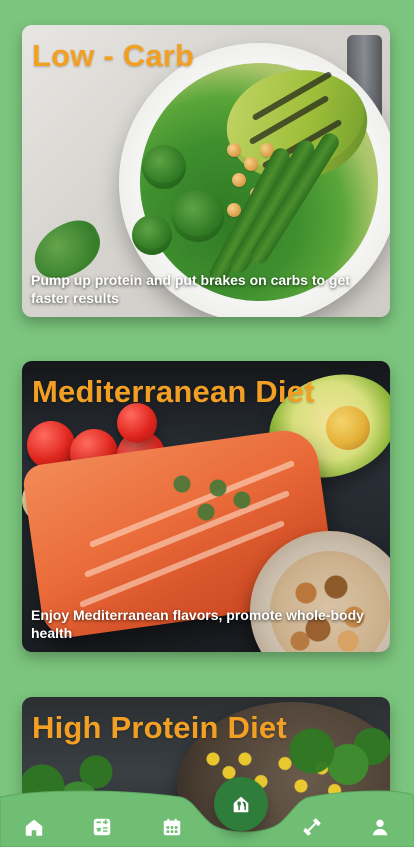 Image resolution: width=414 pixels, height=847 pixels. I want to click on dumbbell-icon, so click(312, 827).